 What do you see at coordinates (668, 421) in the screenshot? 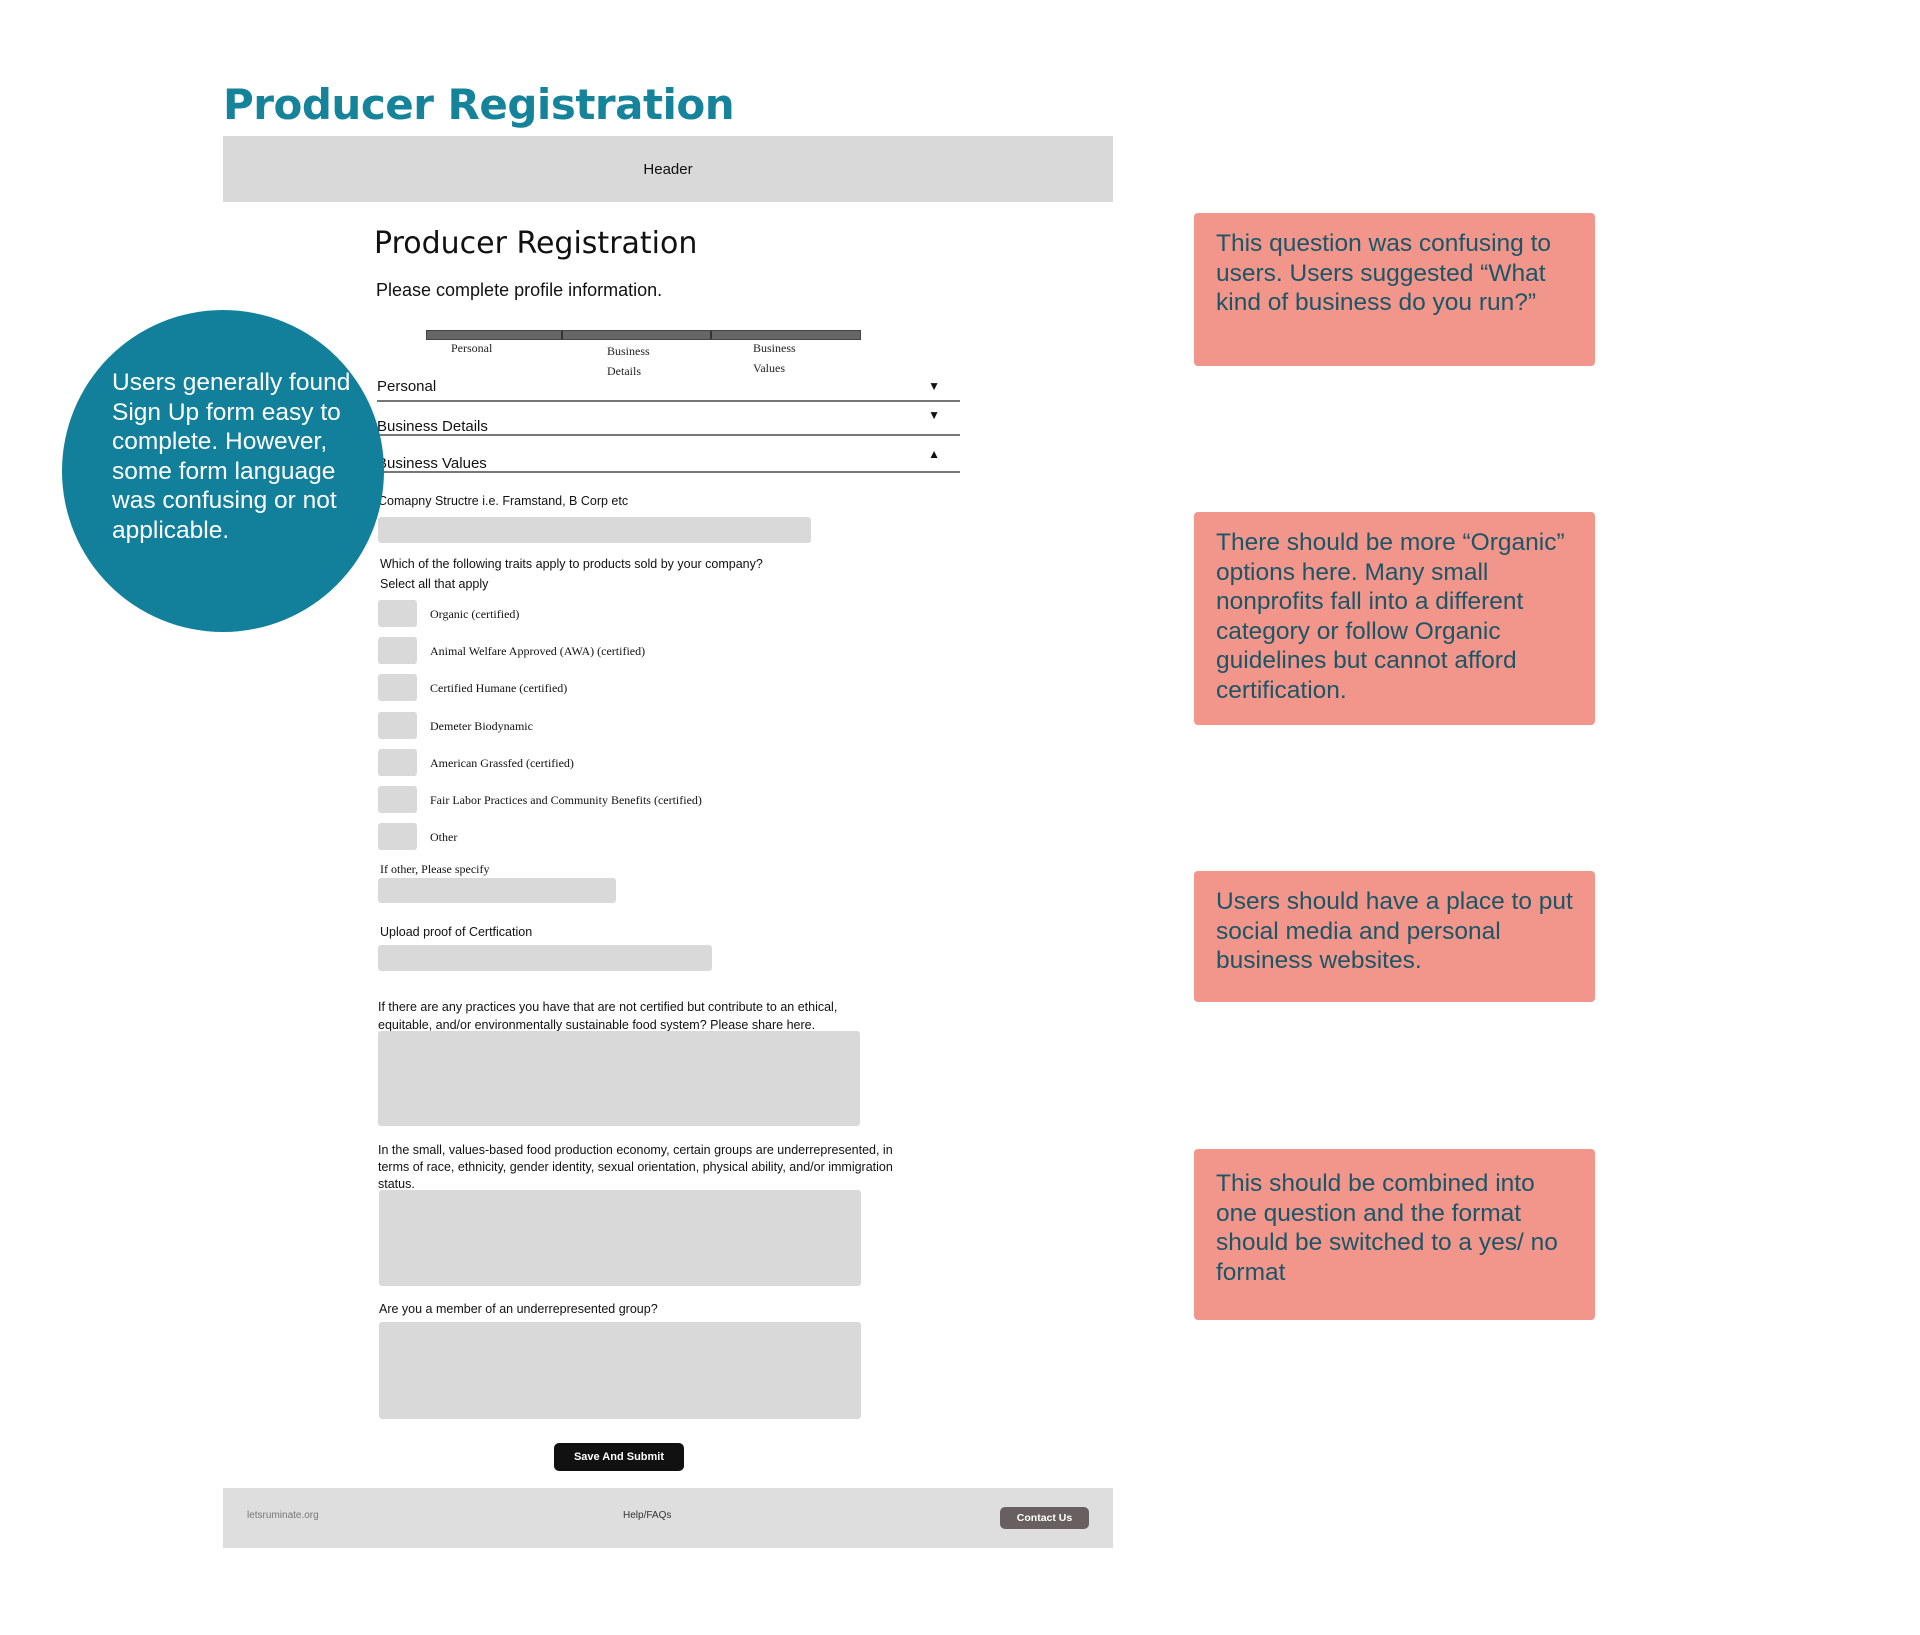
I see `section-business-details: Business Details ▼` at bounding box center [668, 421].